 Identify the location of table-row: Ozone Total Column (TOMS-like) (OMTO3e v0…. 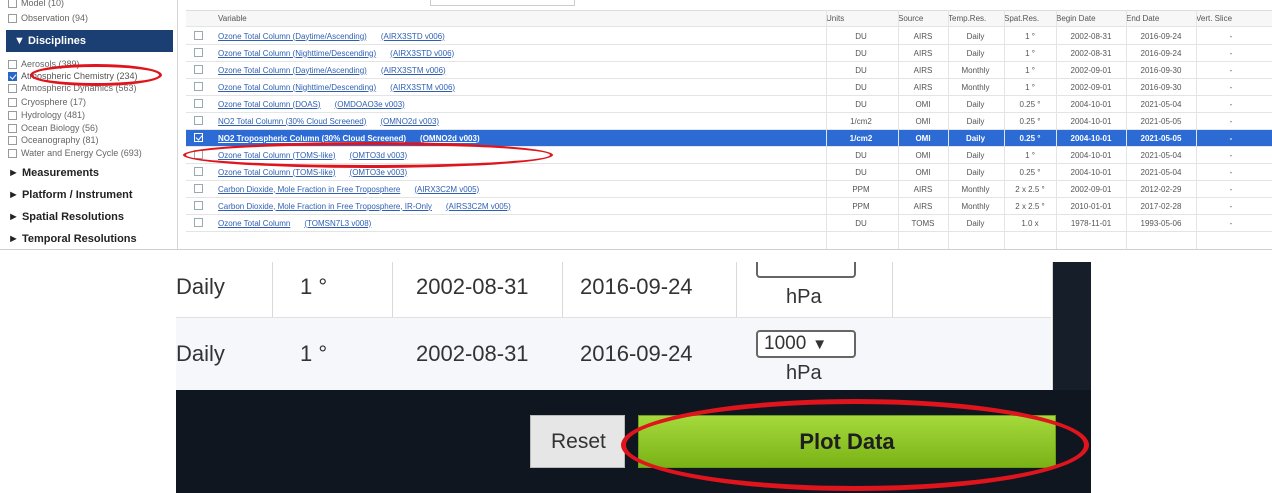
(729, 172).